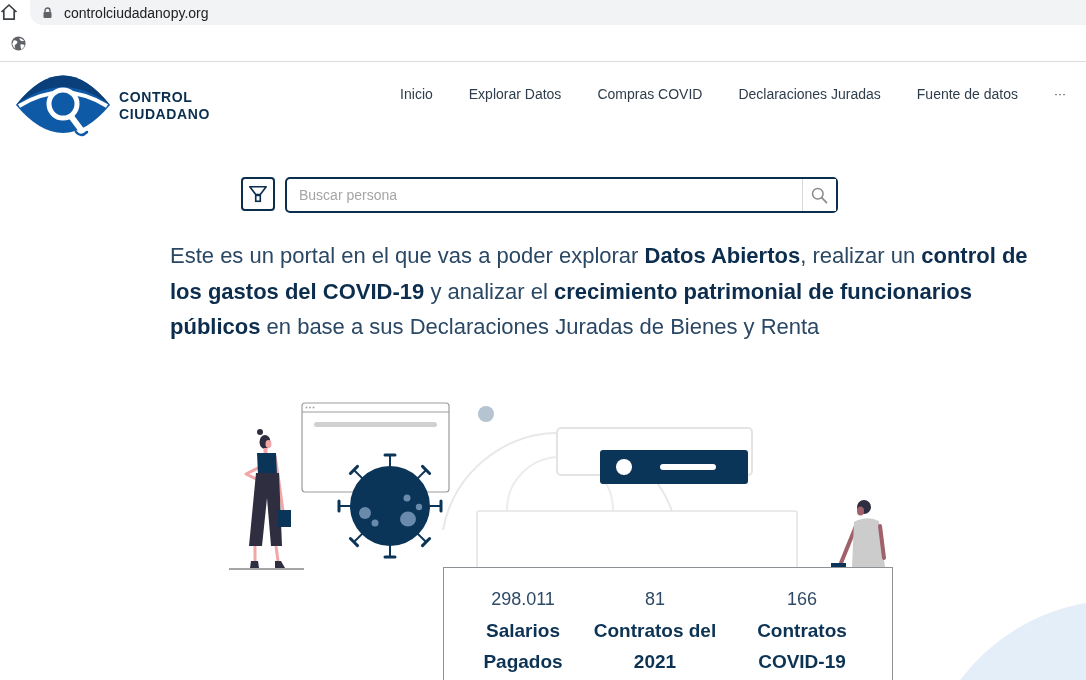 This screenshot has height=680, width=1086. I want to click on nav-link: Explorar Datos, so click(515, 94).